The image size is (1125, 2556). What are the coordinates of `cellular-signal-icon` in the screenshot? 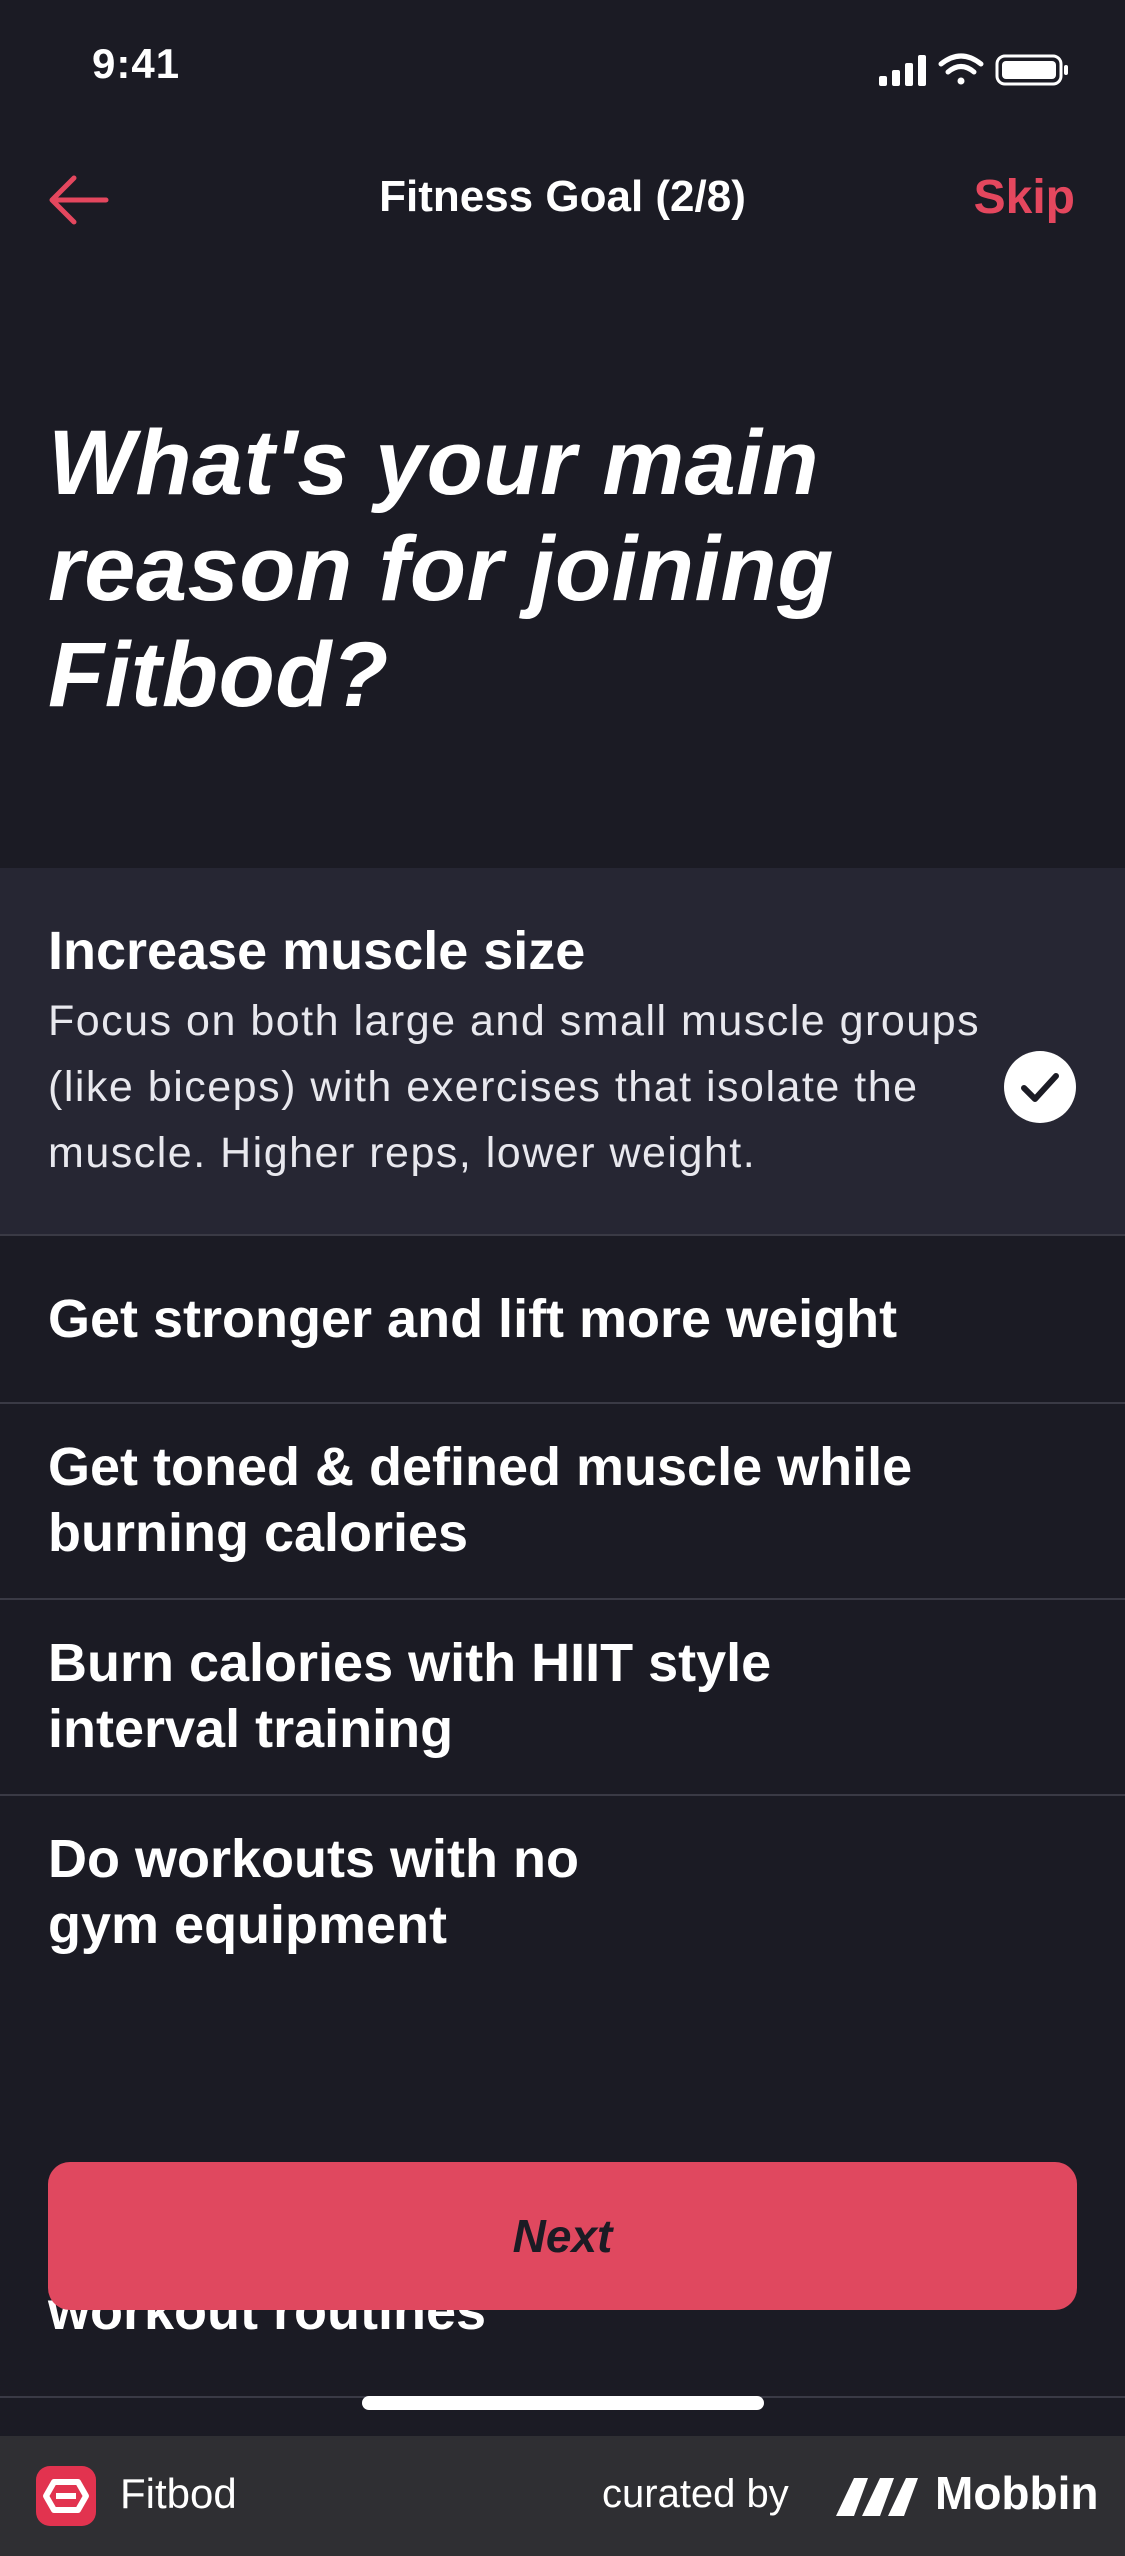 It's located at (902, 70).